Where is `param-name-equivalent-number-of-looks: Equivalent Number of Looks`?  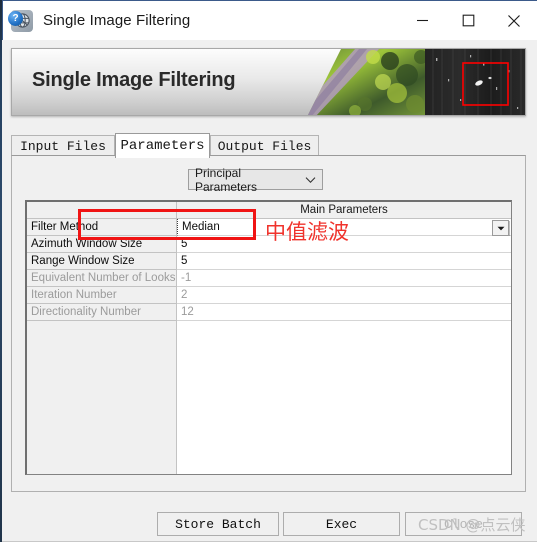 param-name-equivalent-number-of-looks: Equivalent Number of Looks is located at coordinates (102, 278).